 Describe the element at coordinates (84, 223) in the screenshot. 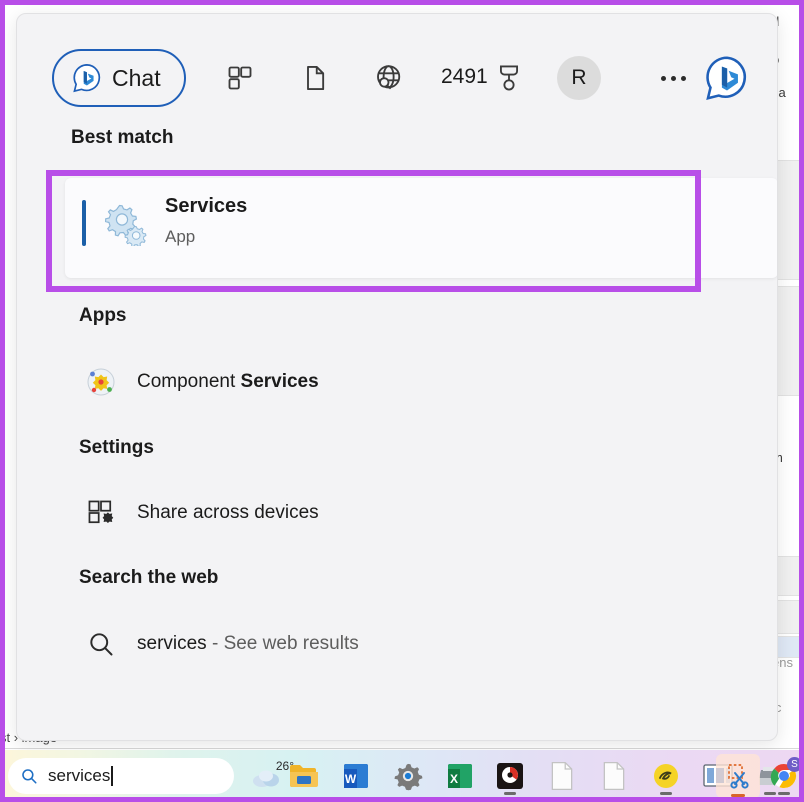

I see `selection-accent-bar` at that location.